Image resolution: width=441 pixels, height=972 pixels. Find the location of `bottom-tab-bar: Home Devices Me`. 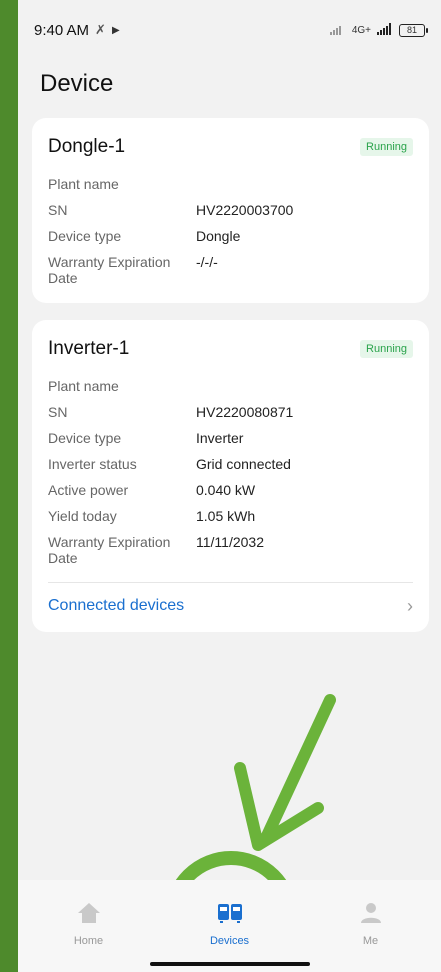

bottom-tab-bar: Home Devices Me is located at coordinates (229, 926).